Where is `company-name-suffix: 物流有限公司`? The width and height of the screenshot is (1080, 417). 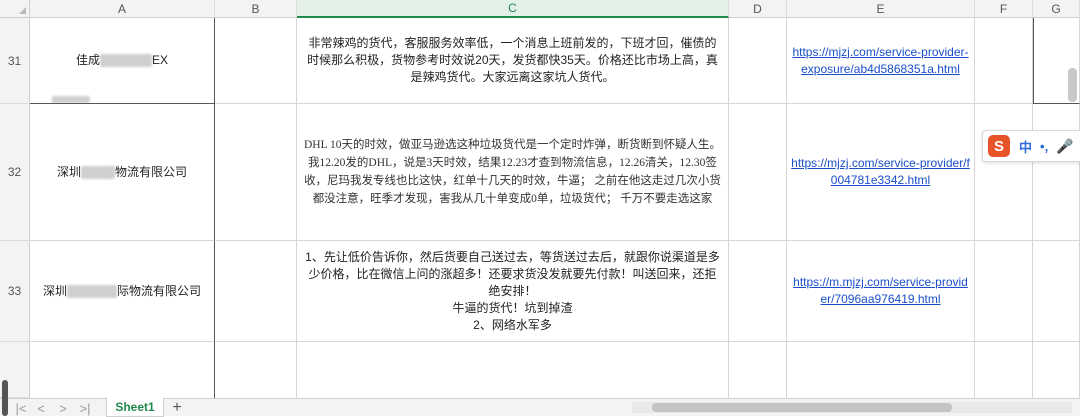 company-name-suffix: 物流有限公司 is located at coordinates (151, 171).